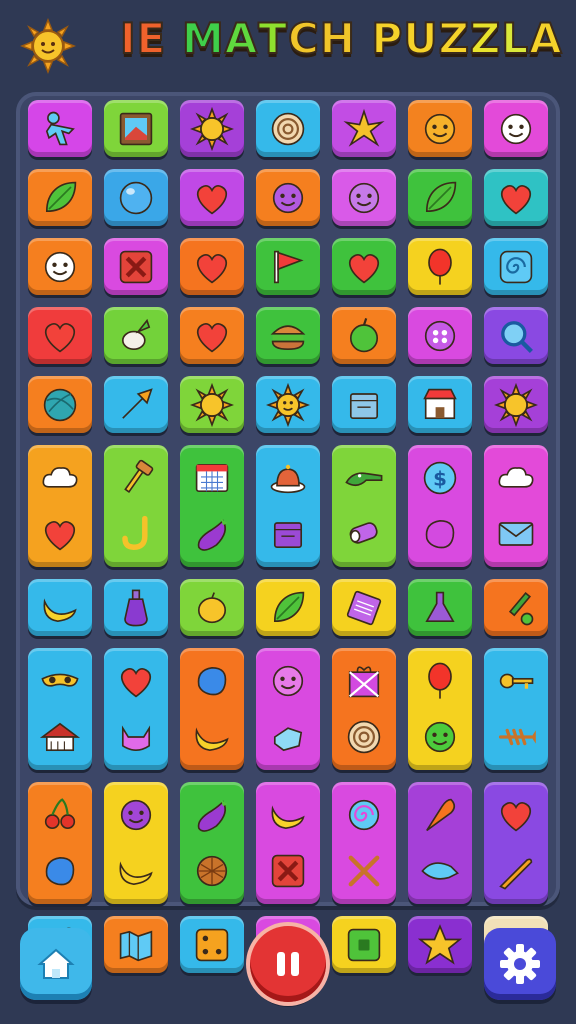  Describe the element at coordinates (441, 815) in the screenshot. I see `carrot-icon` at that location.